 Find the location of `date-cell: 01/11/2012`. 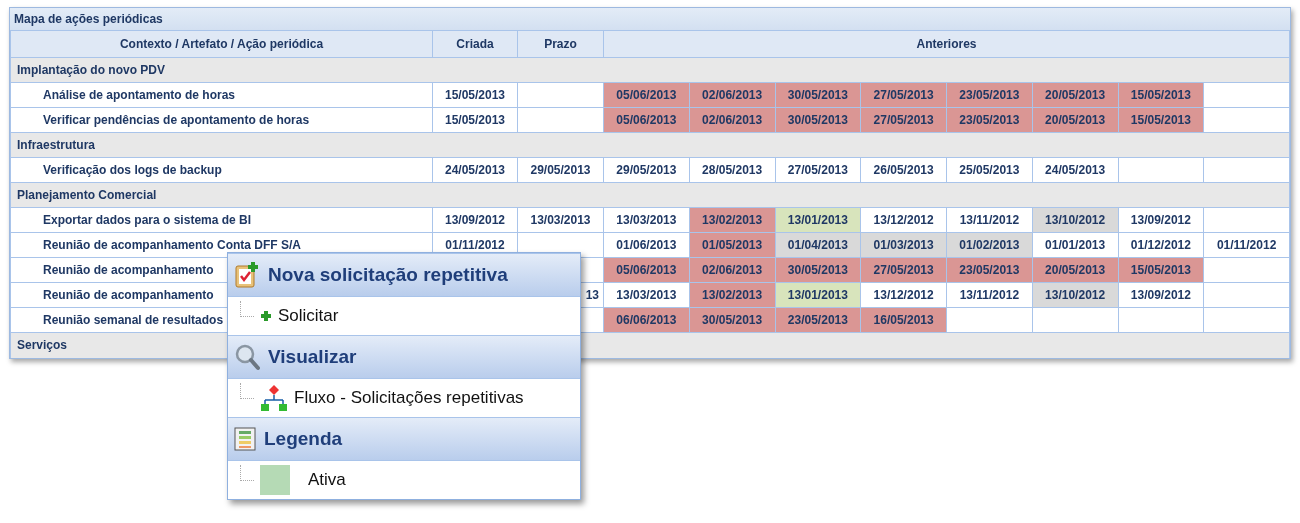

date-cell: 01/11/2012 is located at coordinates (1246, 245).